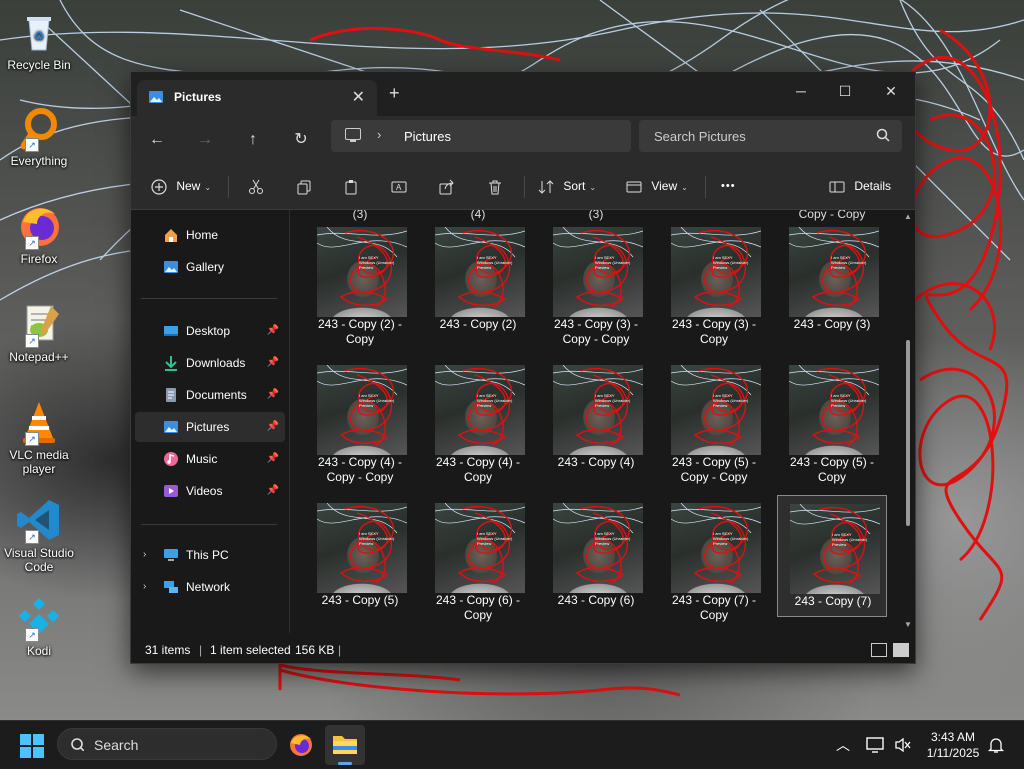 The width and height of the screenshot is (1024, 783). What do you see at coordinates (908, 433) in the screenshot?
I see `scrollbar-thumb` at bounding box center [908, 433].